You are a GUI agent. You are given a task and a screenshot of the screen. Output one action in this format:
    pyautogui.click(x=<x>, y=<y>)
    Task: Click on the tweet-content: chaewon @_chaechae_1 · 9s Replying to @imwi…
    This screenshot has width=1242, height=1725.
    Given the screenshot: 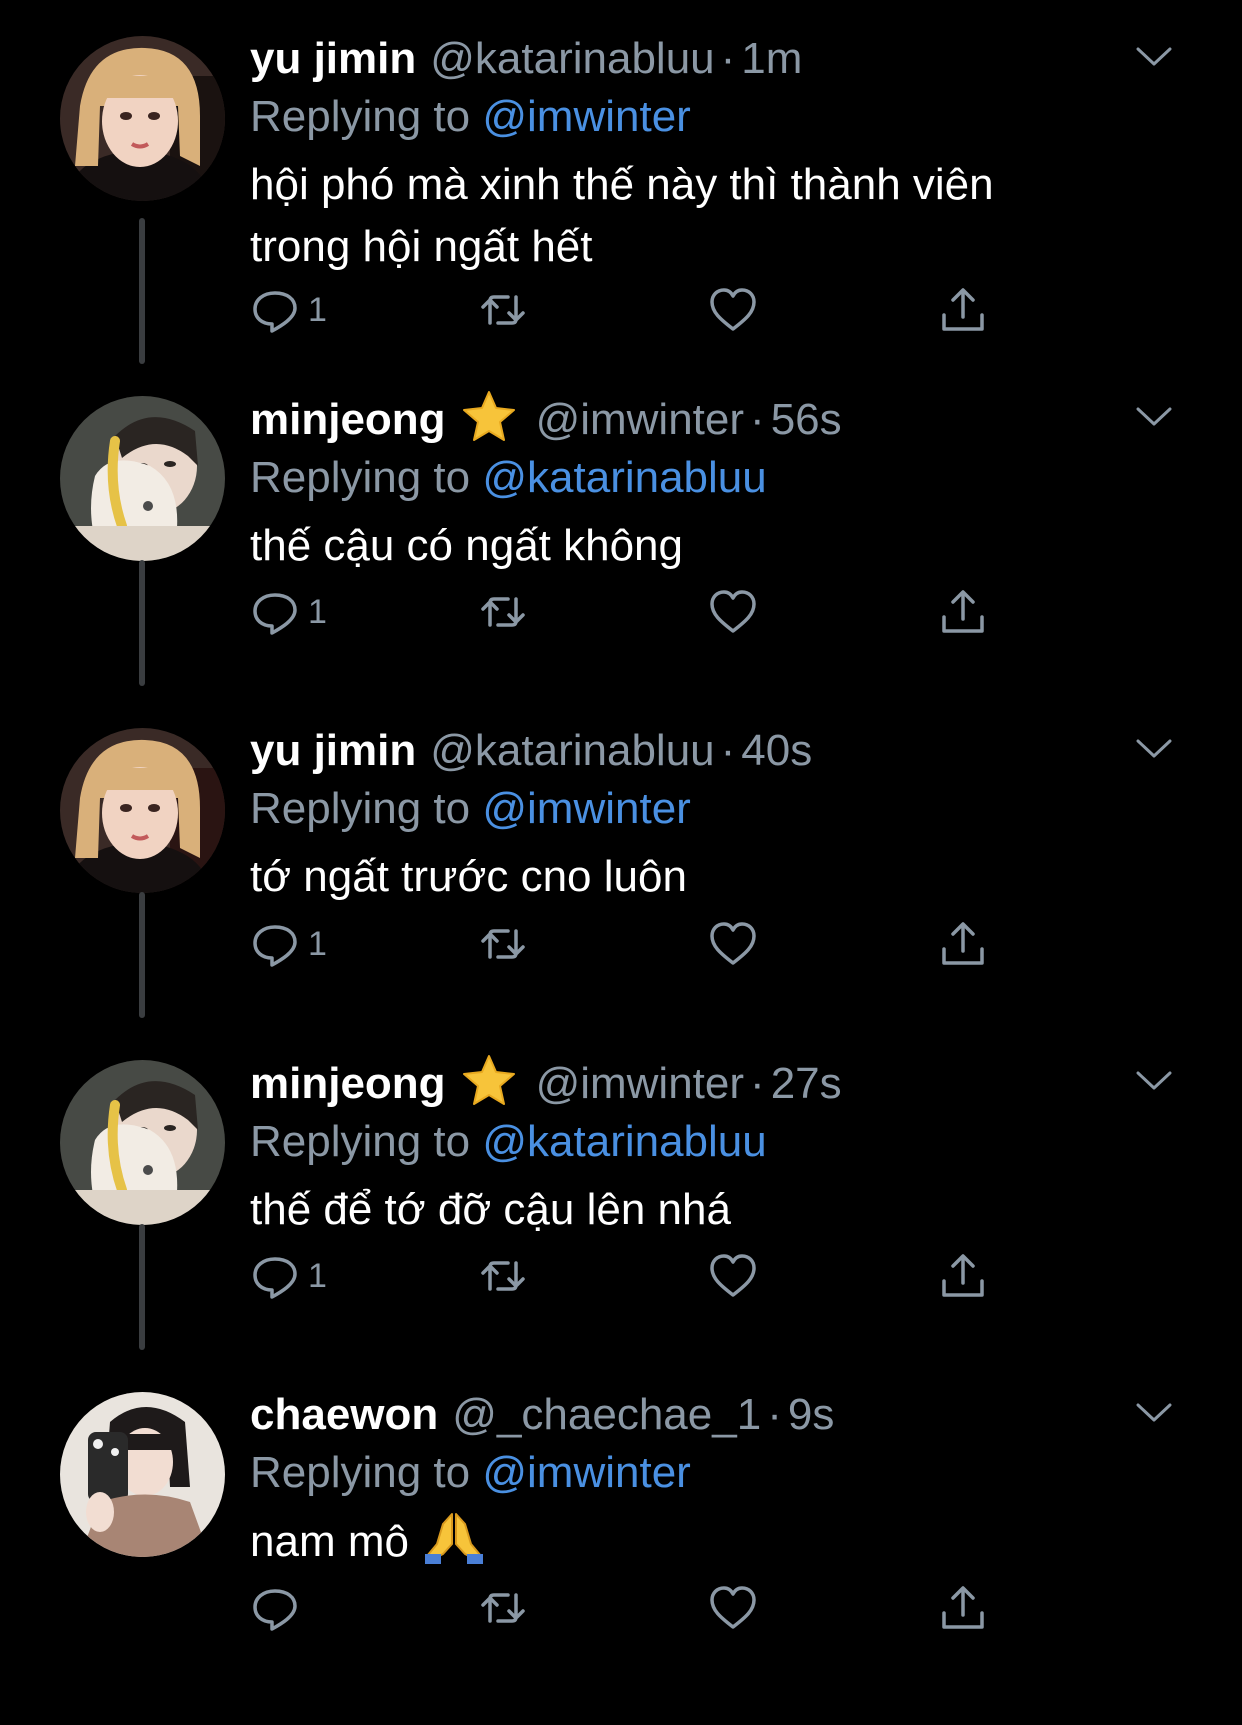 What is the action you would take?
    pyautogui.click(x=706, y=1479)
    